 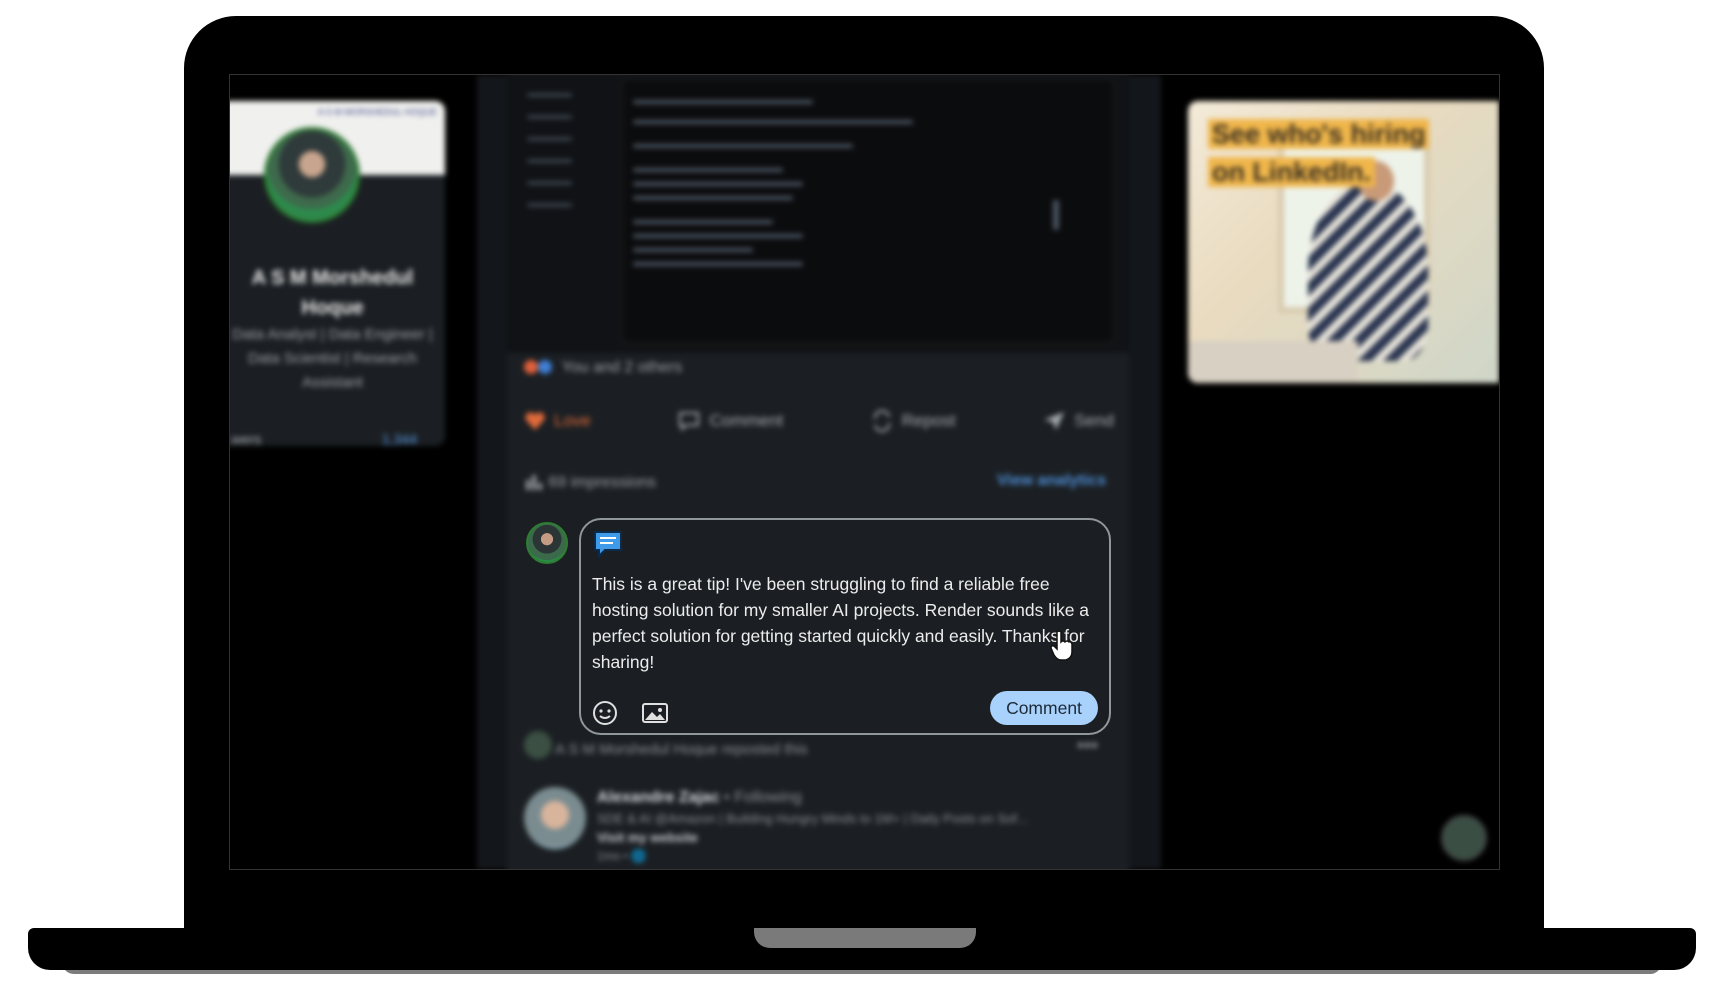 I want to click on send-icon, so click(x=1054, y=421).